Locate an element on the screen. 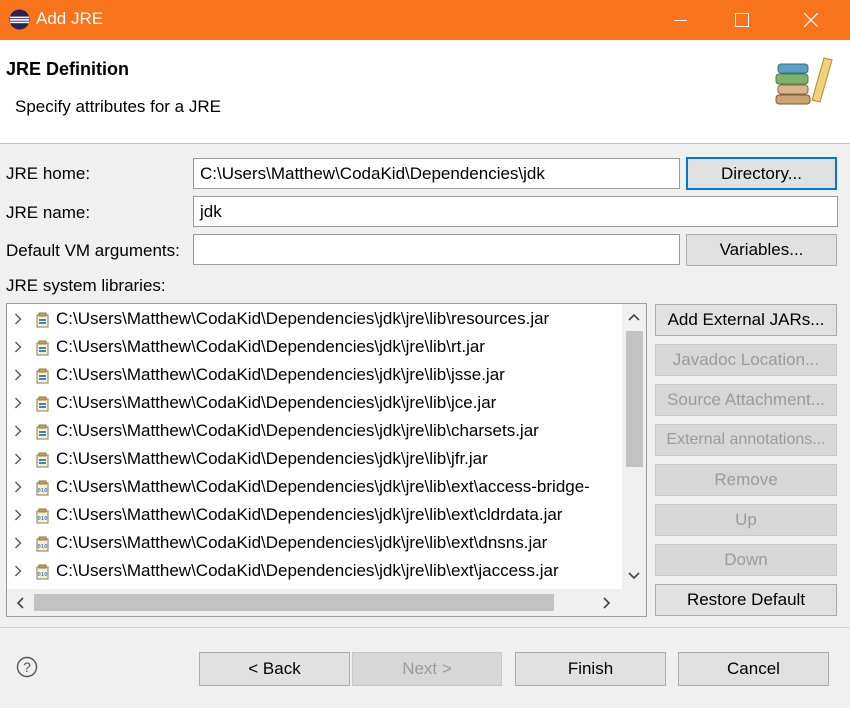 The width and height of the screenshot is (850, 708). window-title: Add JRE is located at coordinates (70, 18).